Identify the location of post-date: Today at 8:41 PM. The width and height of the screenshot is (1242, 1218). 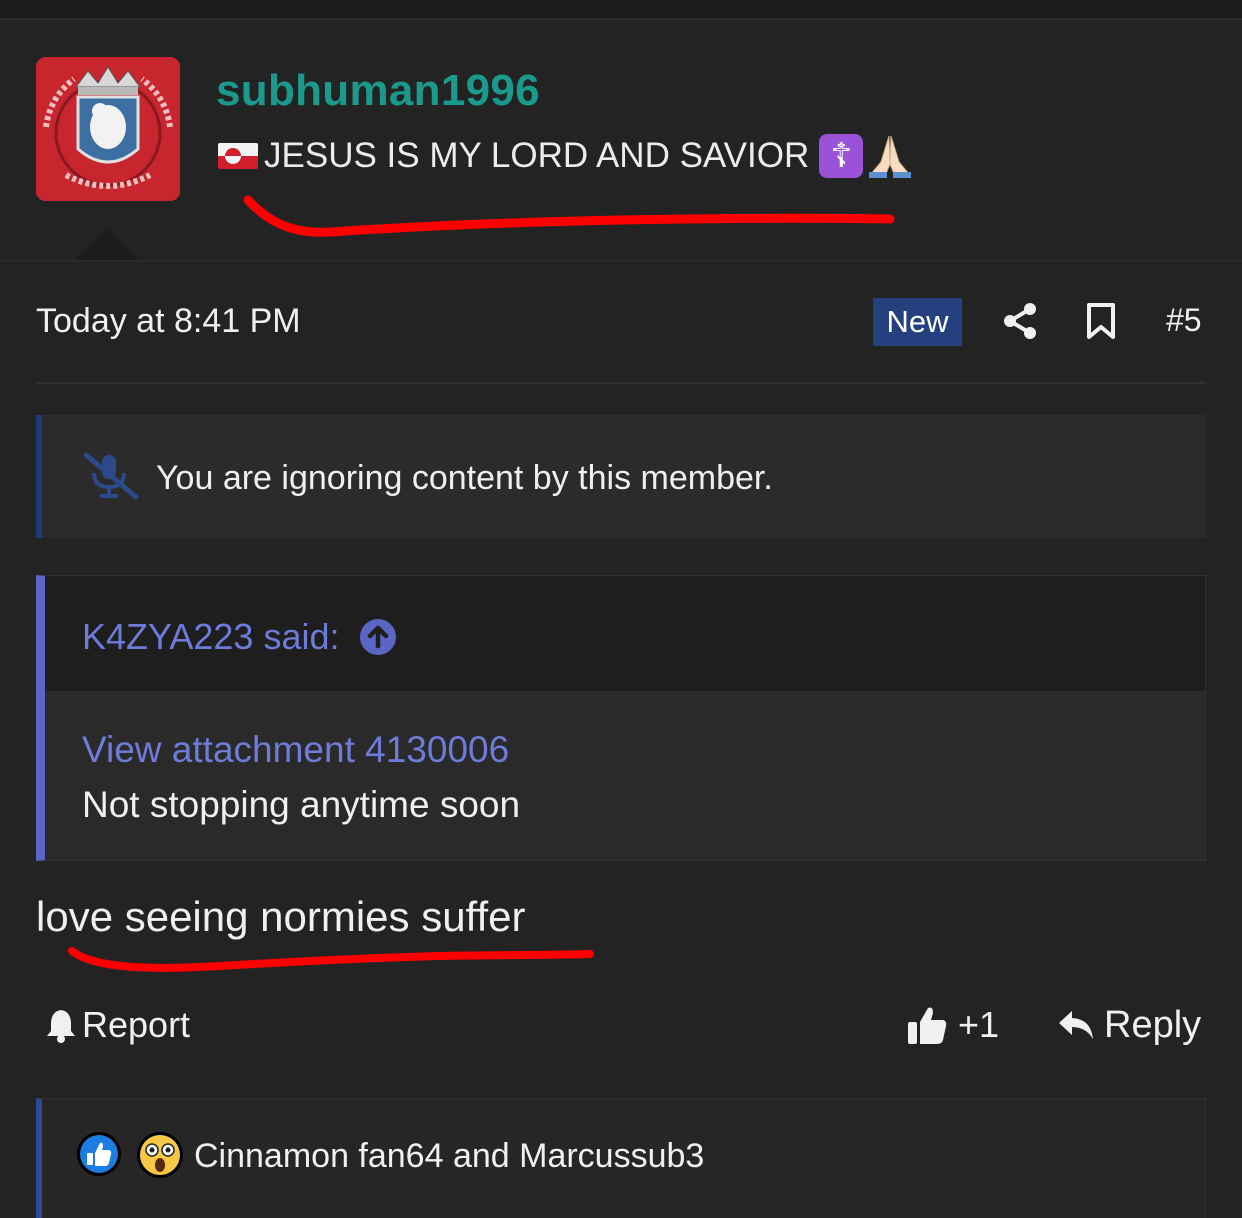
(168, 321).